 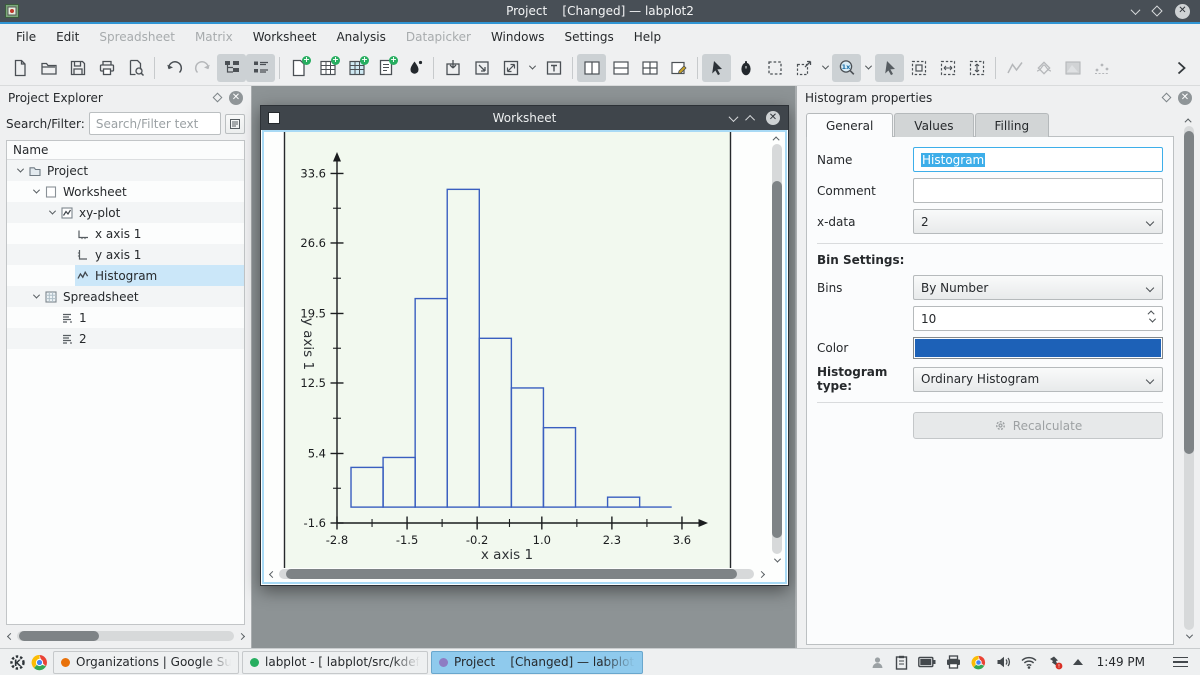 What do you see at coordinates (524, 118) in the screenshot?
I see `worksheet-titlebar: Worksheet ✕` at bounding box center [524, 118].